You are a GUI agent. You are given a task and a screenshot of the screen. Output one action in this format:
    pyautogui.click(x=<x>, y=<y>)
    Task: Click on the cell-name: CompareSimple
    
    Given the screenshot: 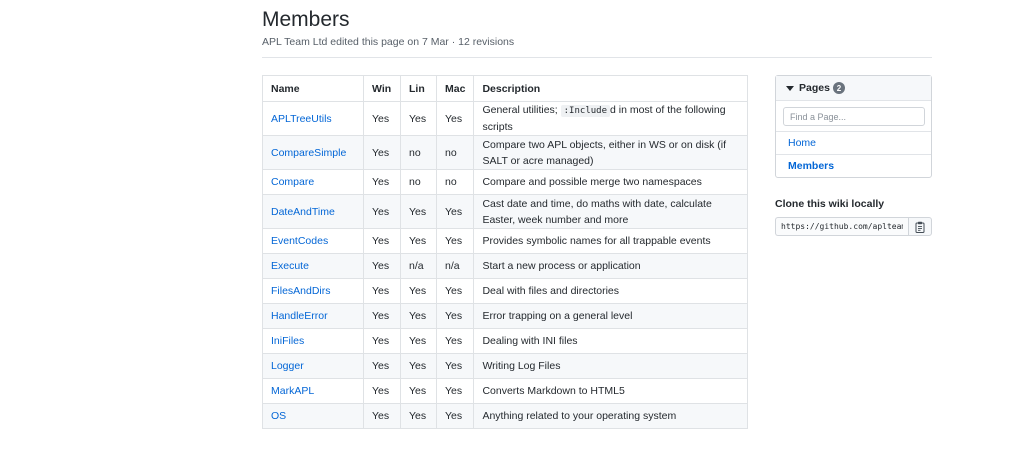 What is the action you would take?
    pyautogui.click(x=313, y=152)
    